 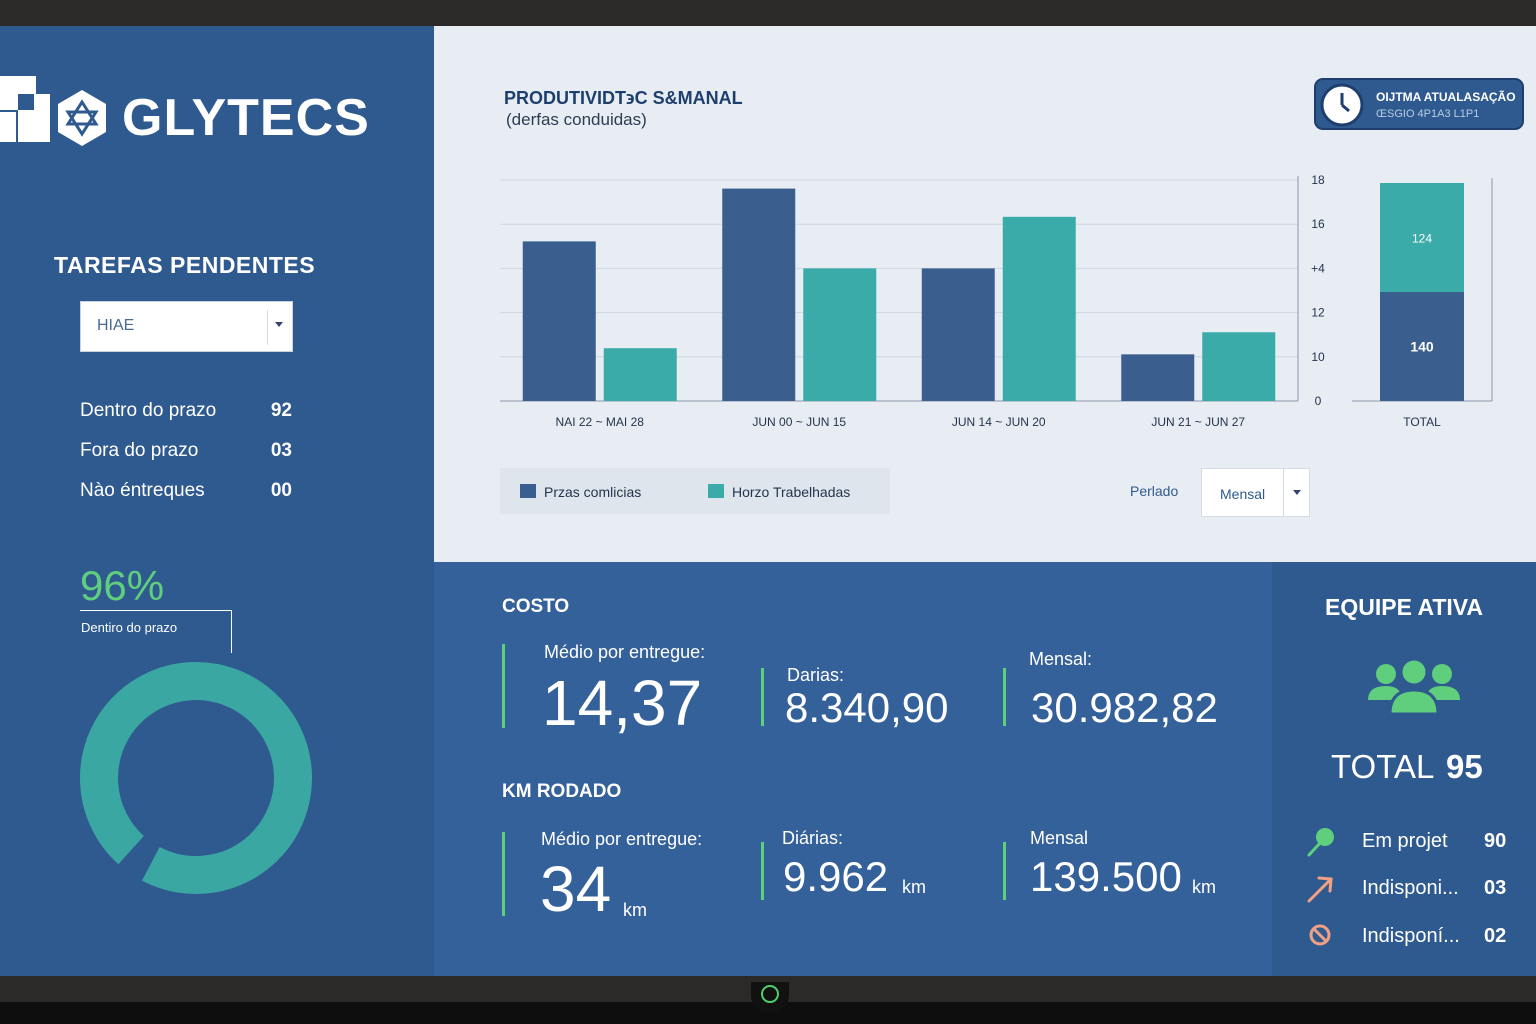 What do you see at coordinates (148, 410) in the screenshot?
I see `stat-label: Dentro do prazo` at bounding box center [148, 410].